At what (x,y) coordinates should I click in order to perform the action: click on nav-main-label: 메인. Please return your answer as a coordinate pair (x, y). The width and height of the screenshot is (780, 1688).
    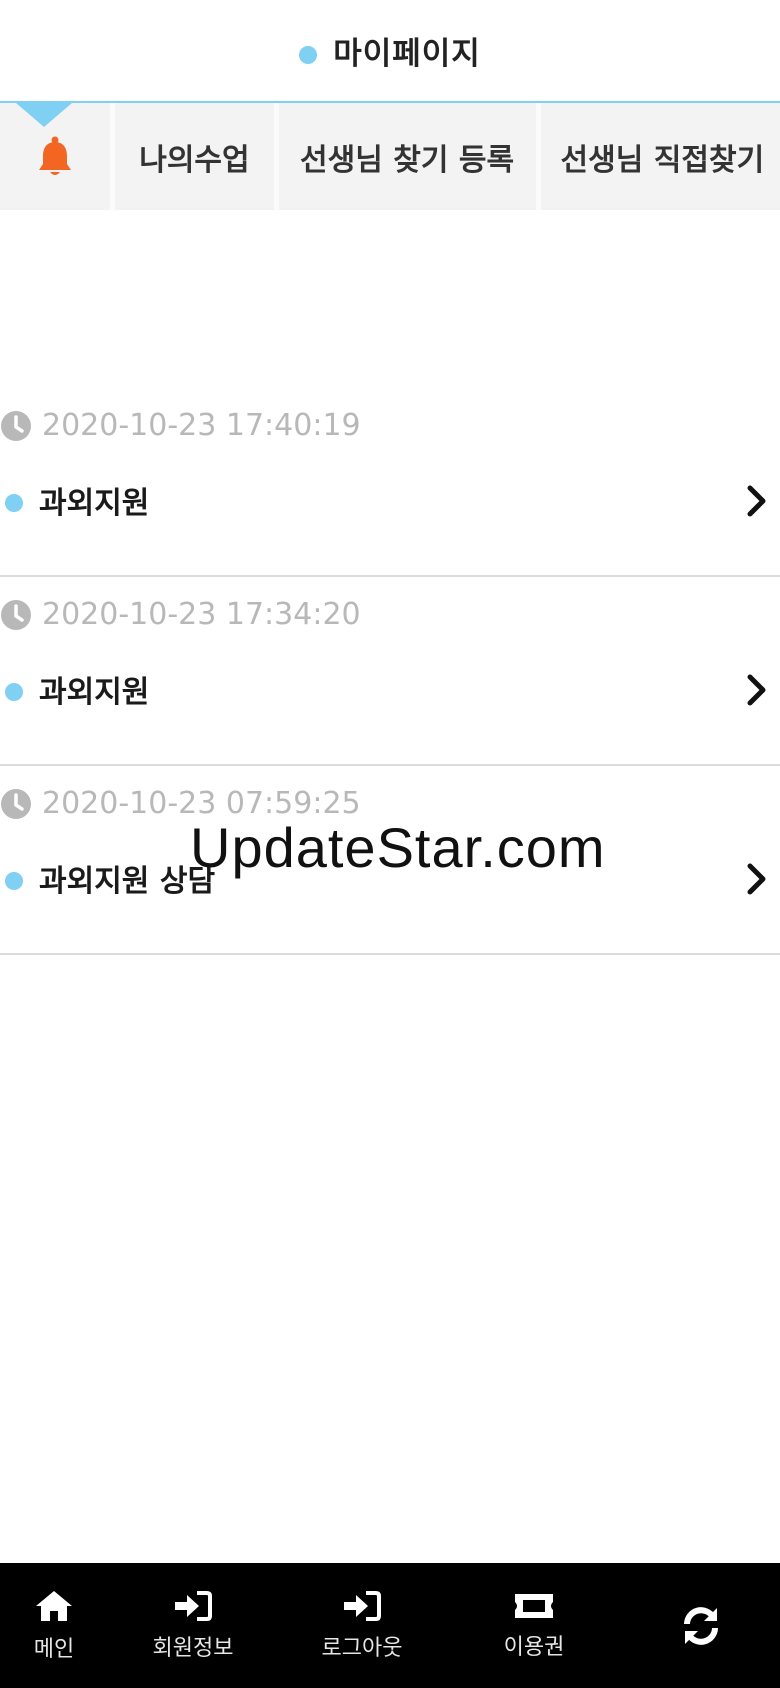
    Looking at the image, I should click on (54, 1649).